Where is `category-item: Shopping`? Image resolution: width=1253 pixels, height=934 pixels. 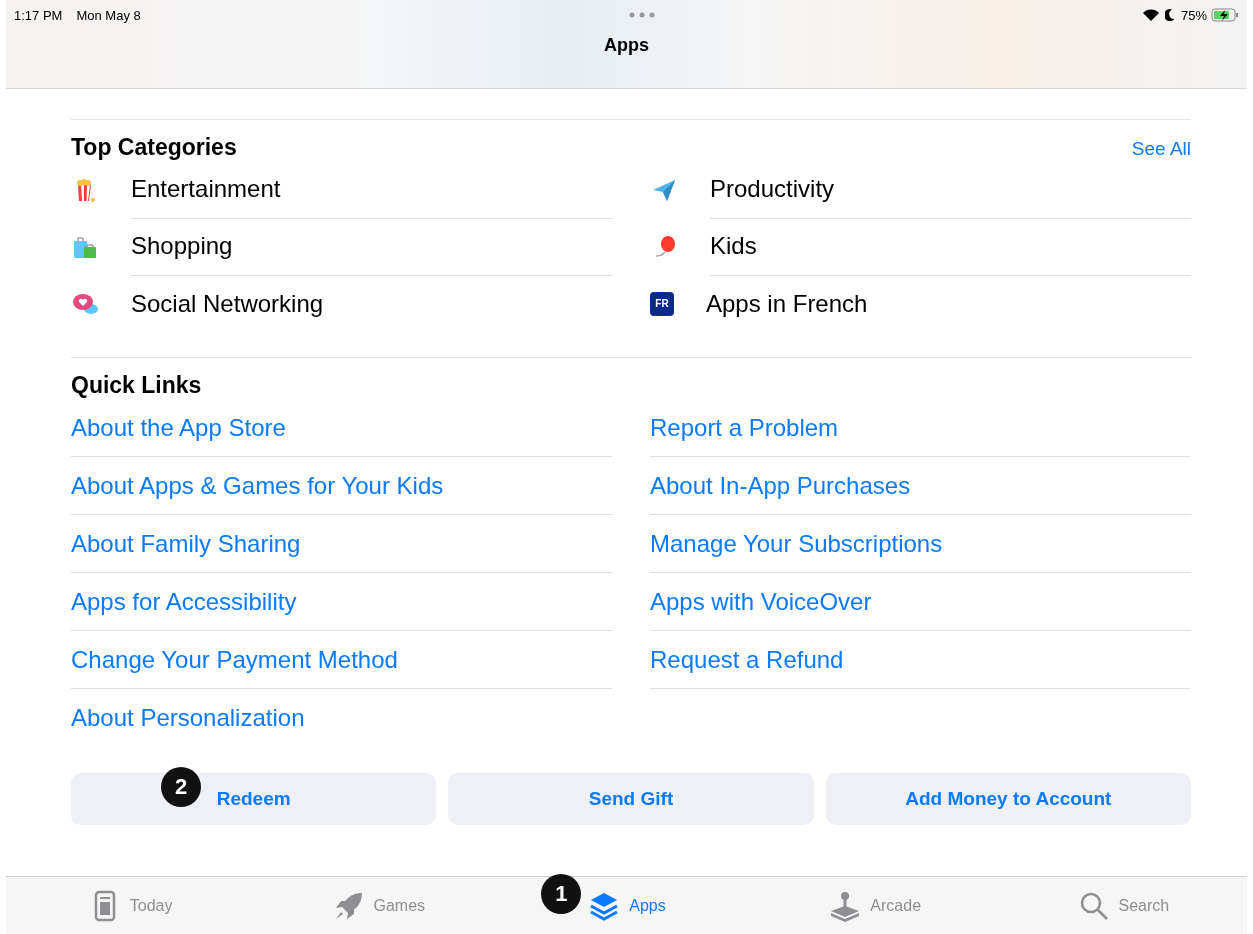 category-item: Shopping is located at coordinates (371, 246).